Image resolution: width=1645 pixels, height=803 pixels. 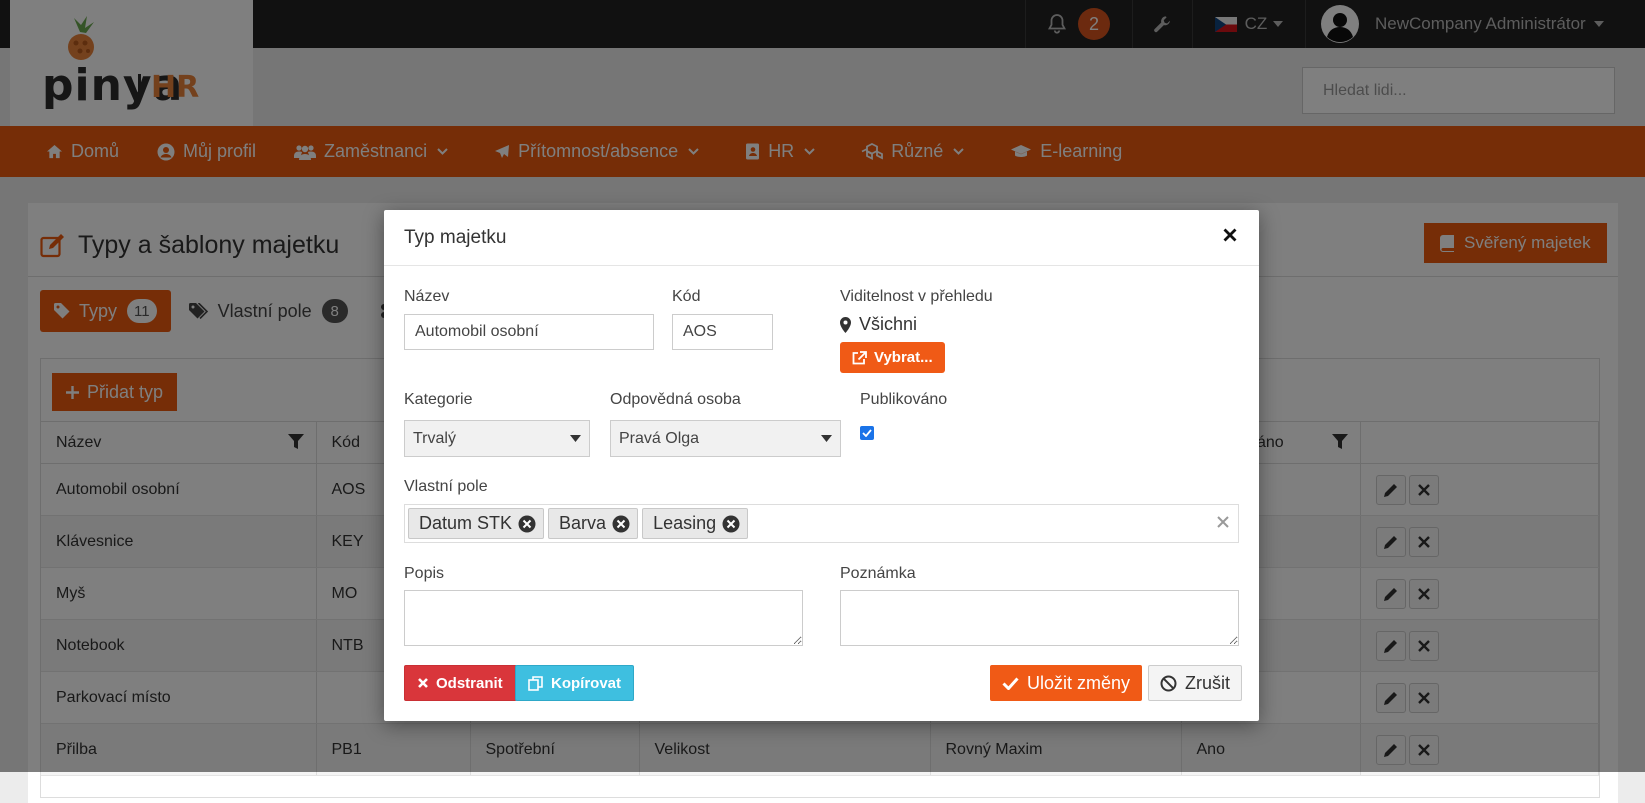 What do you see at coordinates (916, 296) in the screenshot?
I see `visibility-label: Viditelnost v přehledu` at bounding box center [916, 296].